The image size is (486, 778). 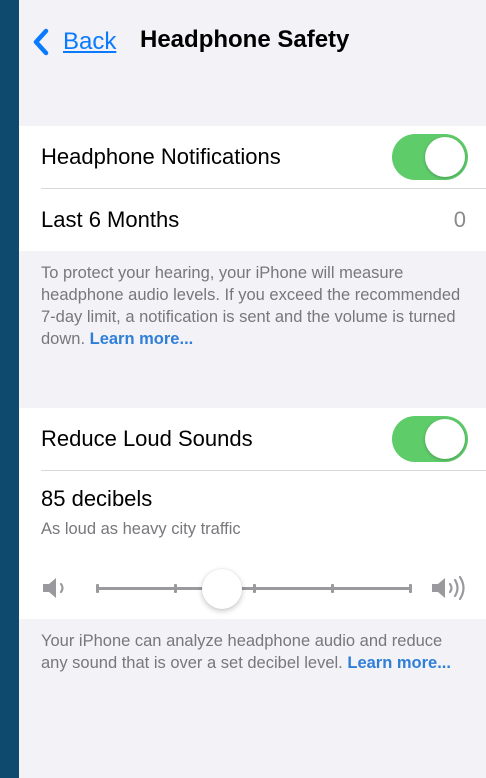 I want to click on last-6-months-label: Last 6 Months, so click(x=110, y=219).